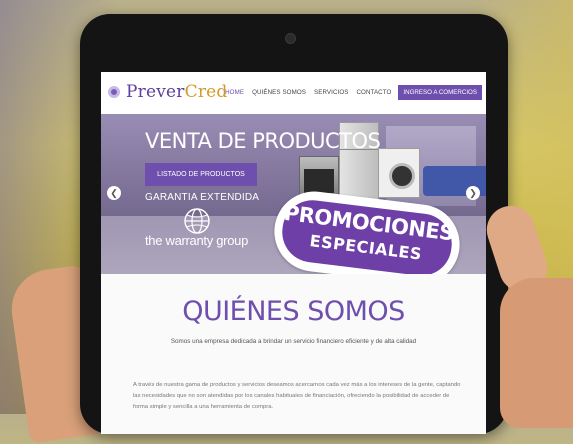 The image size is (573, 444). What do you see at coordinates (473, 193) in the screenshot?
I see `chevron-right-icon: ❯` at bounding box center [473, 193].